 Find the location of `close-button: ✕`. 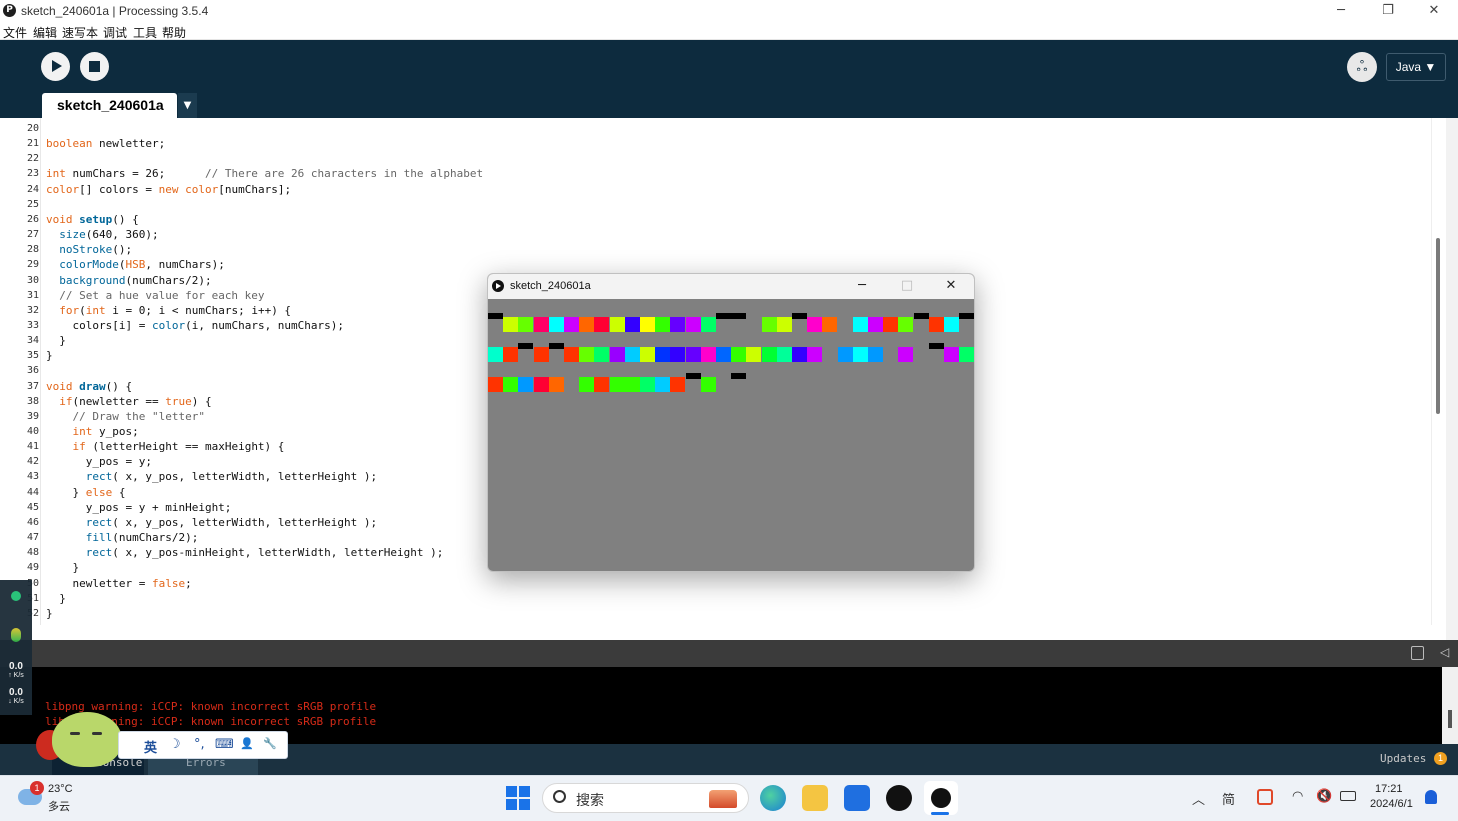

close-button: ✕ is located at coordinates (1434, 11).